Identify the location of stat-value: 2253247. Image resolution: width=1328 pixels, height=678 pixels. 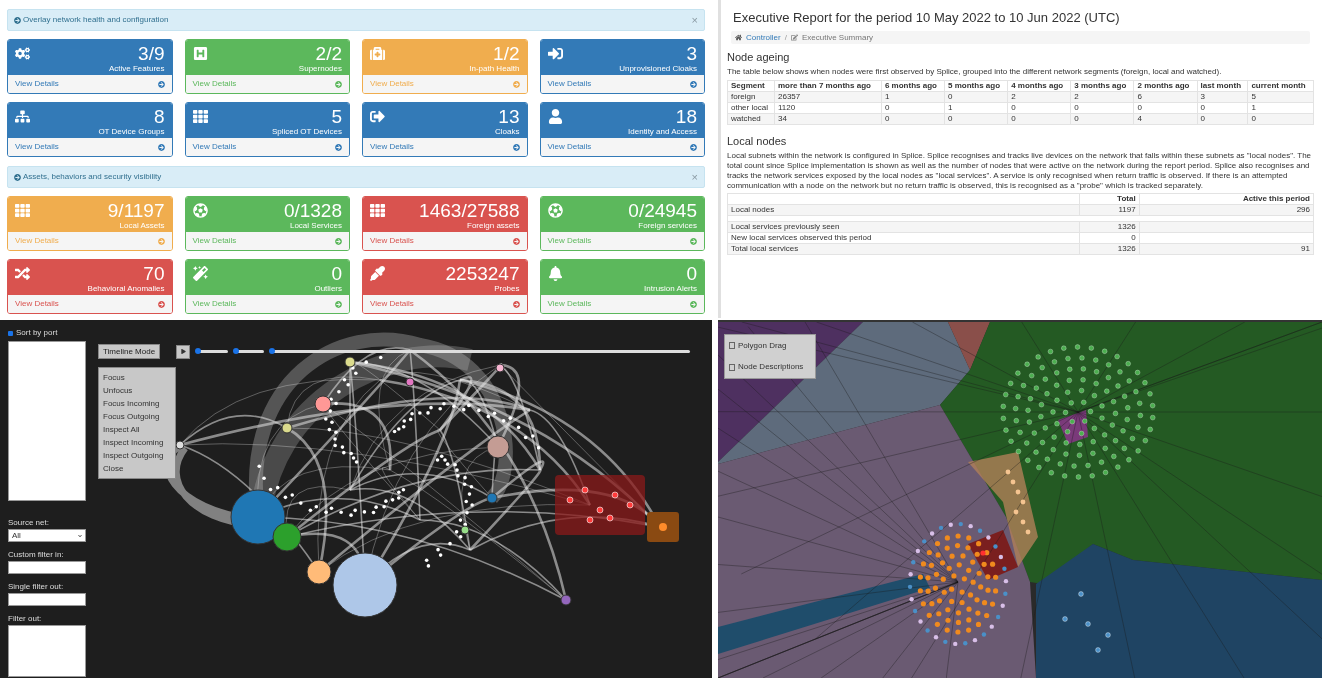
(482, 274).